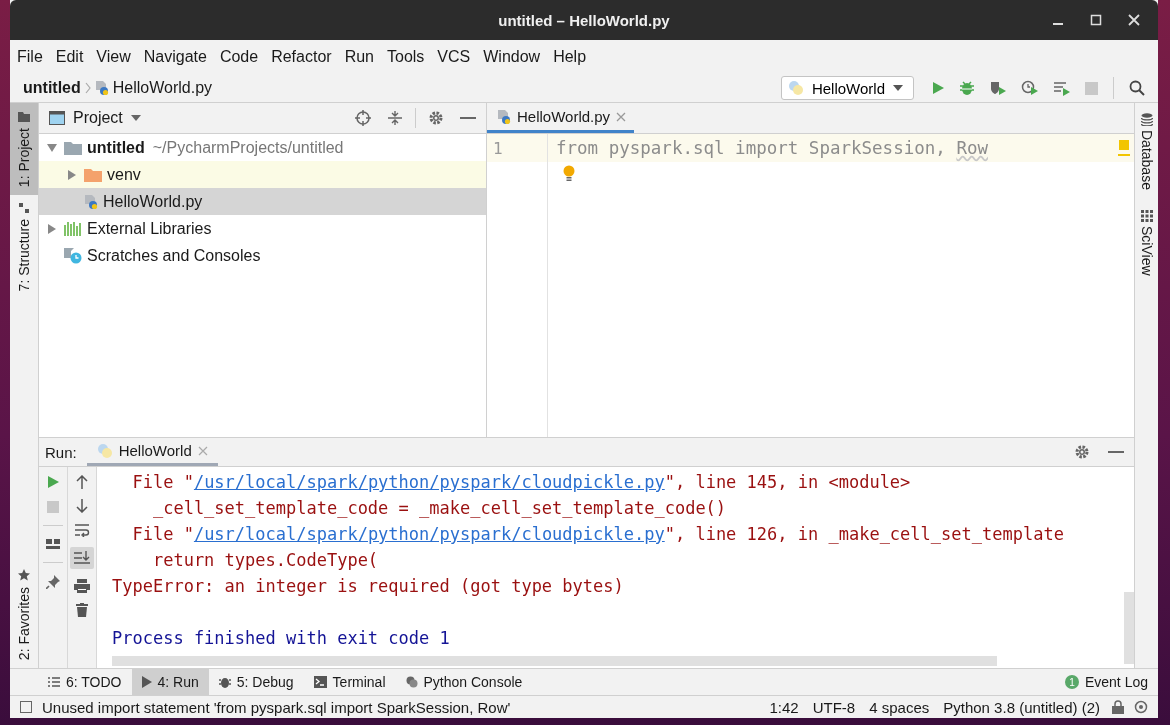  What do you see at coordinates (1124, 148) in the screenshot?
I see `warning-marker-icon` at bounding box center [1124, 148].